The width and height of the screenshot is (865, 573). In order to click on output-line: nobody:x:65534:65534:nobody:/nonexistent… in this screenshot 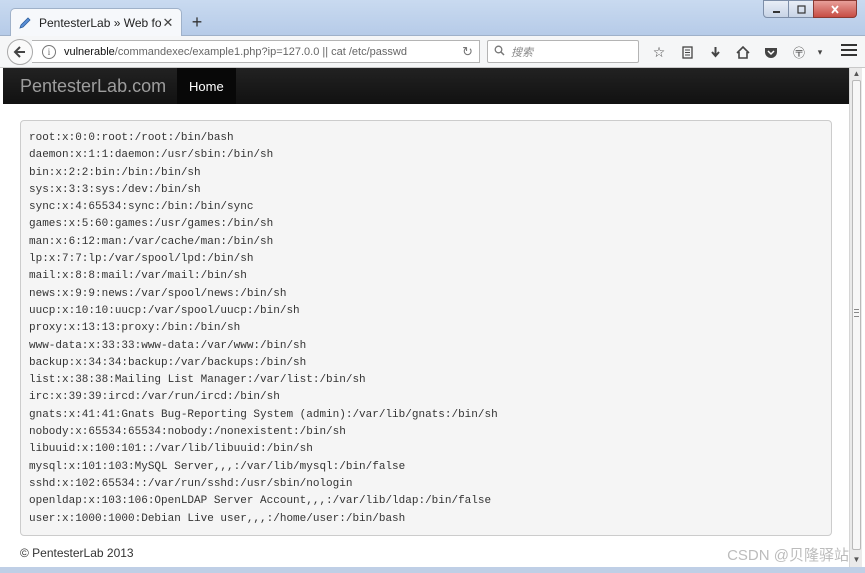, I will do `click(187, 432)`.